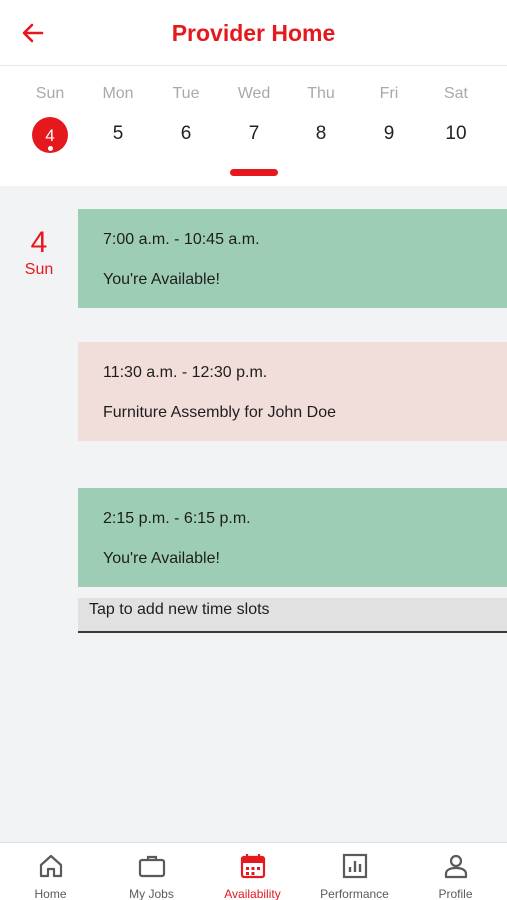 The image size is (507, 900). I want to click on time-slot-card: 7:00 a.m. - 10:45 a.m. You're Available!, so click(292, 258).